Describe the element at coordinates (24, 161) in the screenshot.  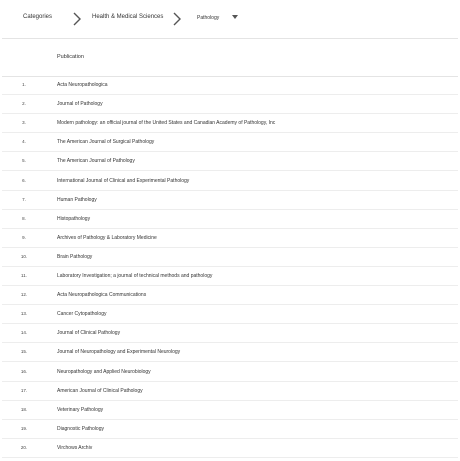
I see `rank-cell: 5.` at that location.